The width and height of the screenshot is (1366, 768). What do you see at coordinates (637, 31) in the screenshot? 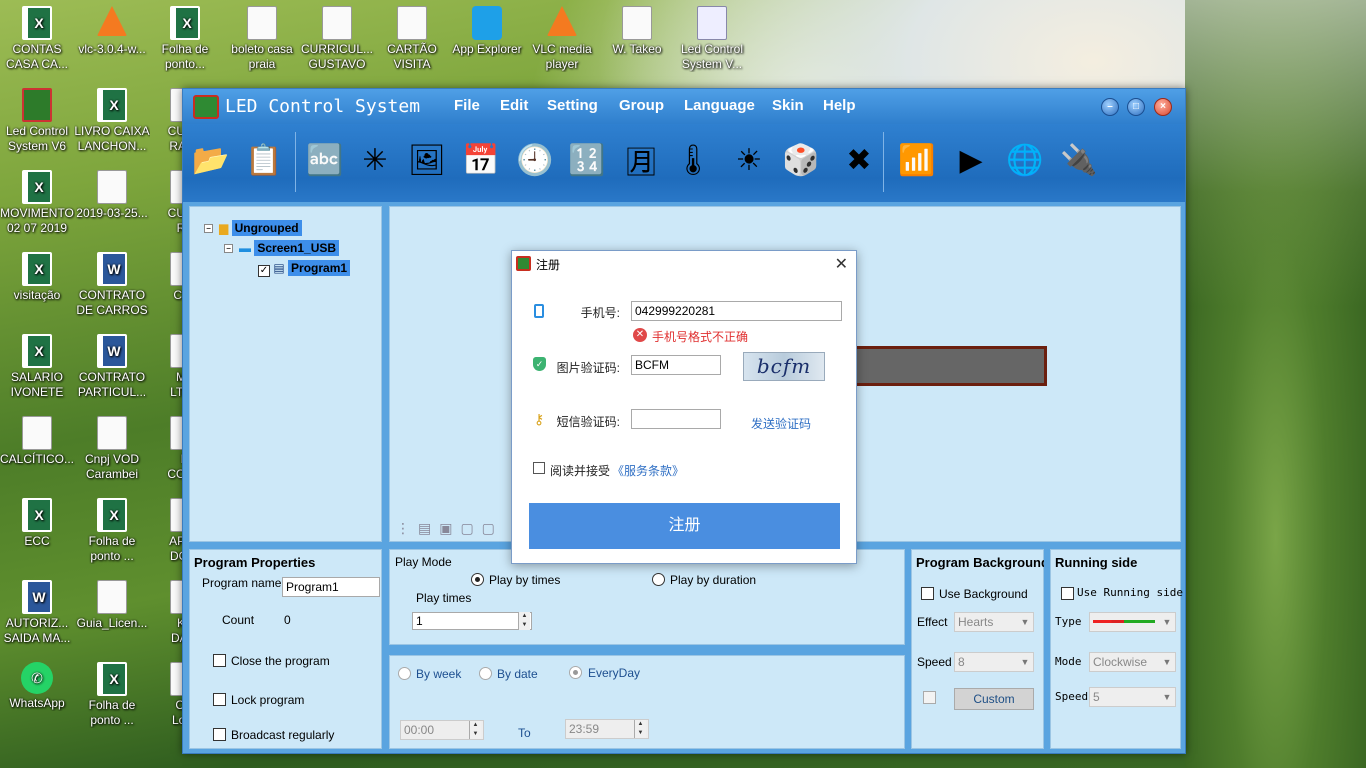
I see `desktop-icon: W. Takeo` at bounding box center [637, 31].